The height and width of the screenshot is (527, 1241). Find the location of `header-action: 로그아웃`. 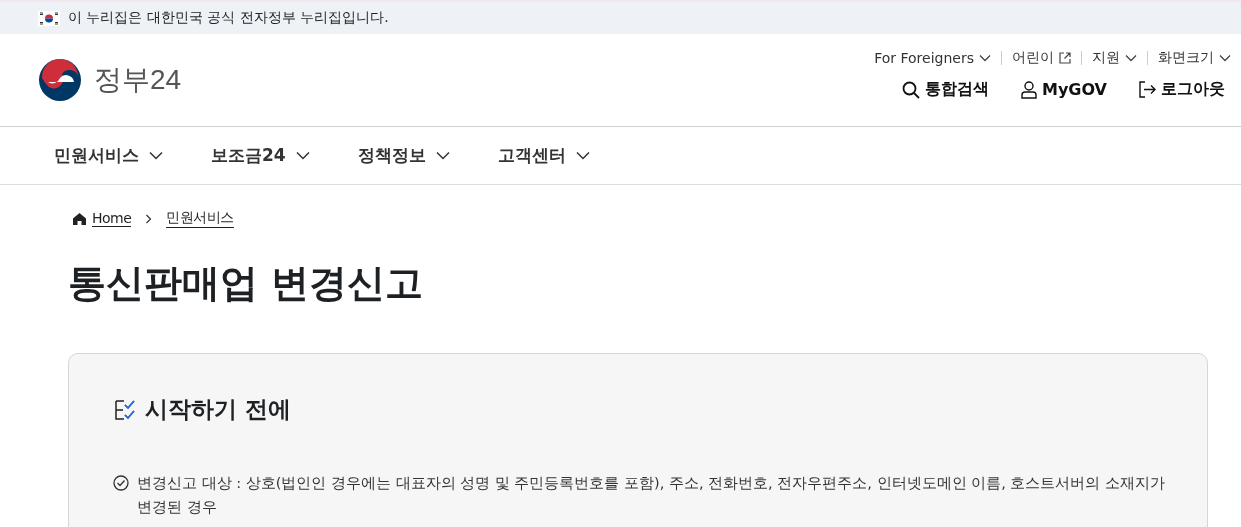

header-action: 로그아웃 is located at coordinates (1182, 89).